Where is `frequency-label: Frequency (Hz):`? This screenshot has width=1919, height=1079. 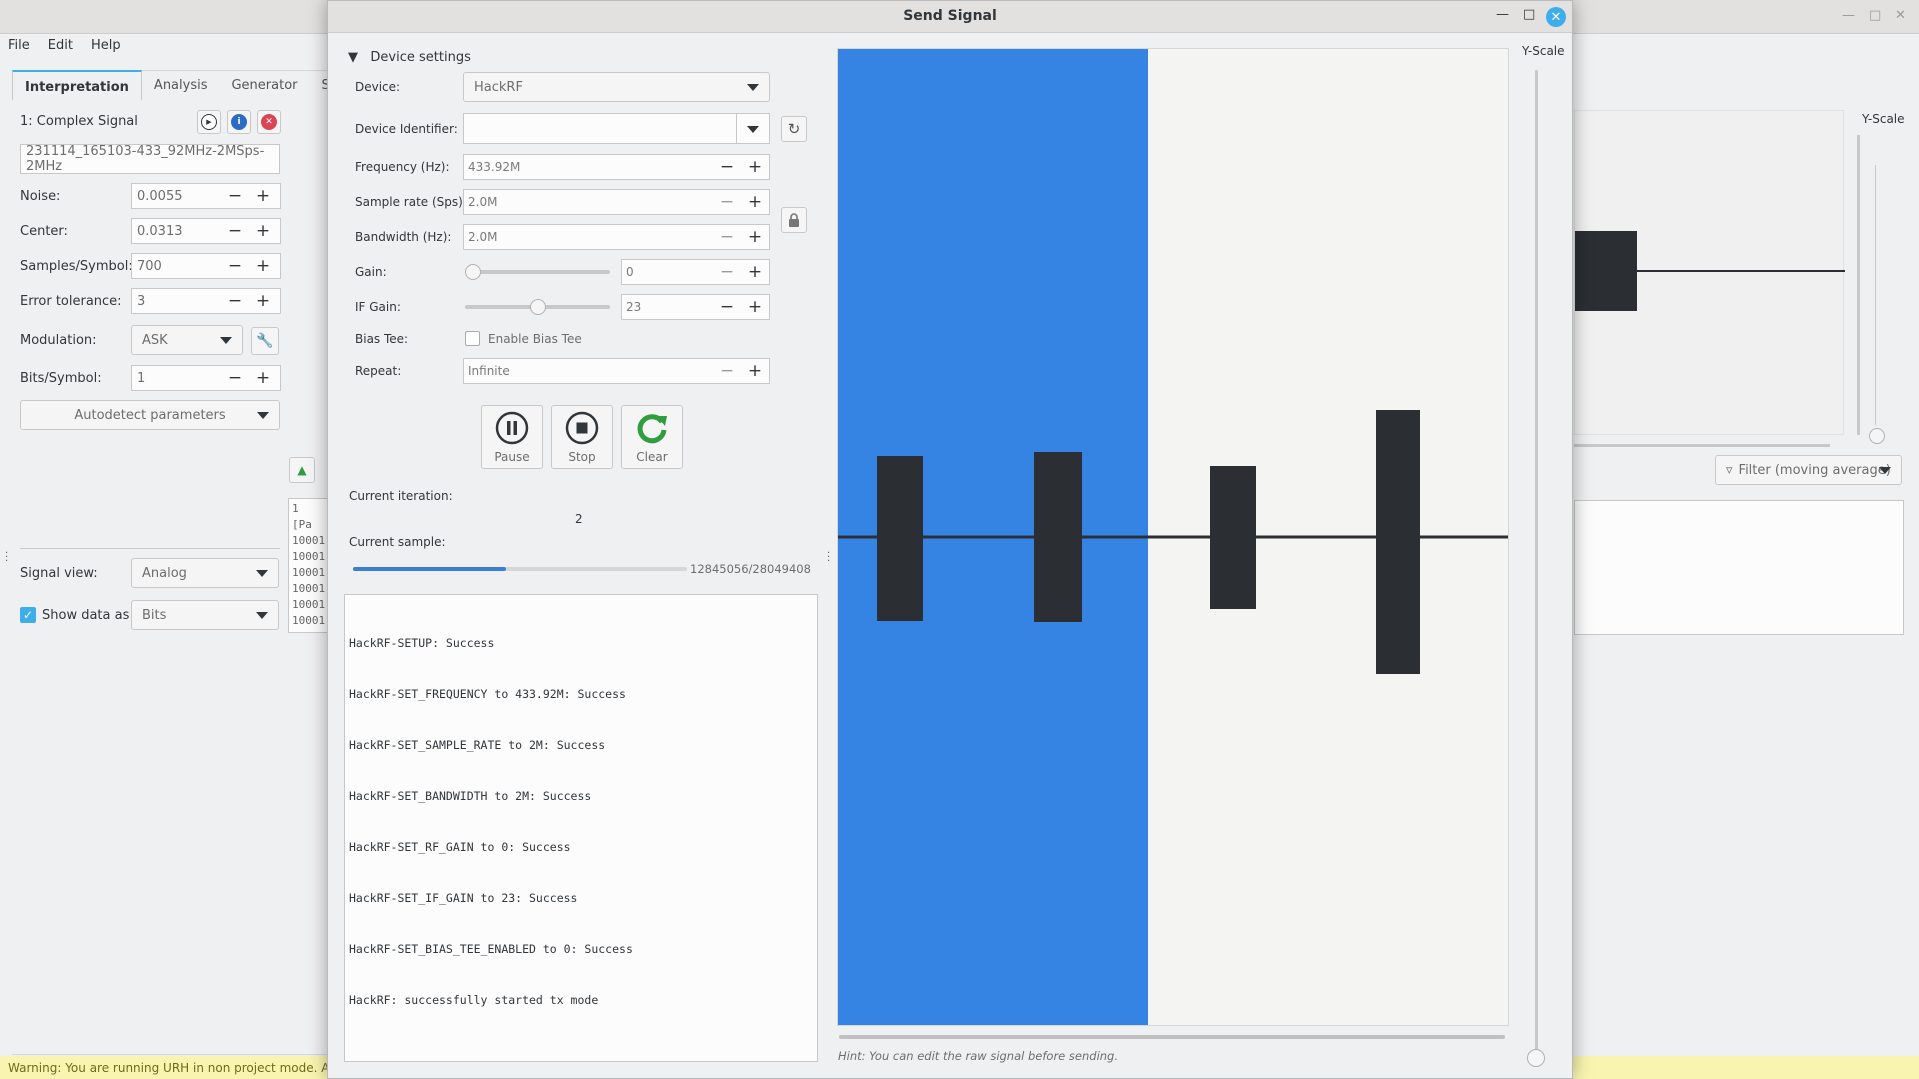 frequency-label: Frequency (Hz): is located at coordinates (402, 167).